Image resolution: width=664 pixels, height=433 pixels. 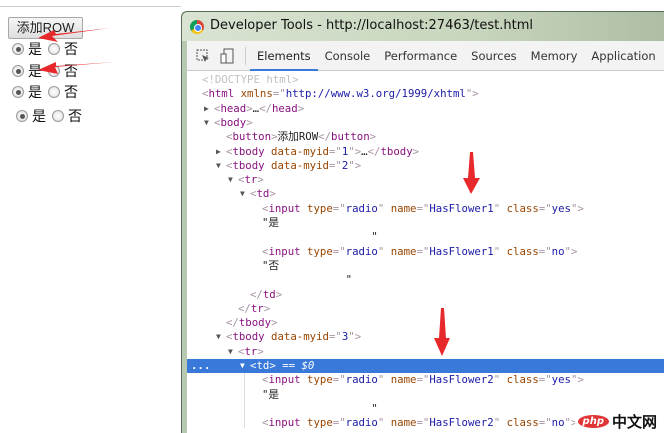 What do you see at coordinates (256, 94) in the screenshot?
I see `token-an: xmlns` at bounding box center [256, 94].